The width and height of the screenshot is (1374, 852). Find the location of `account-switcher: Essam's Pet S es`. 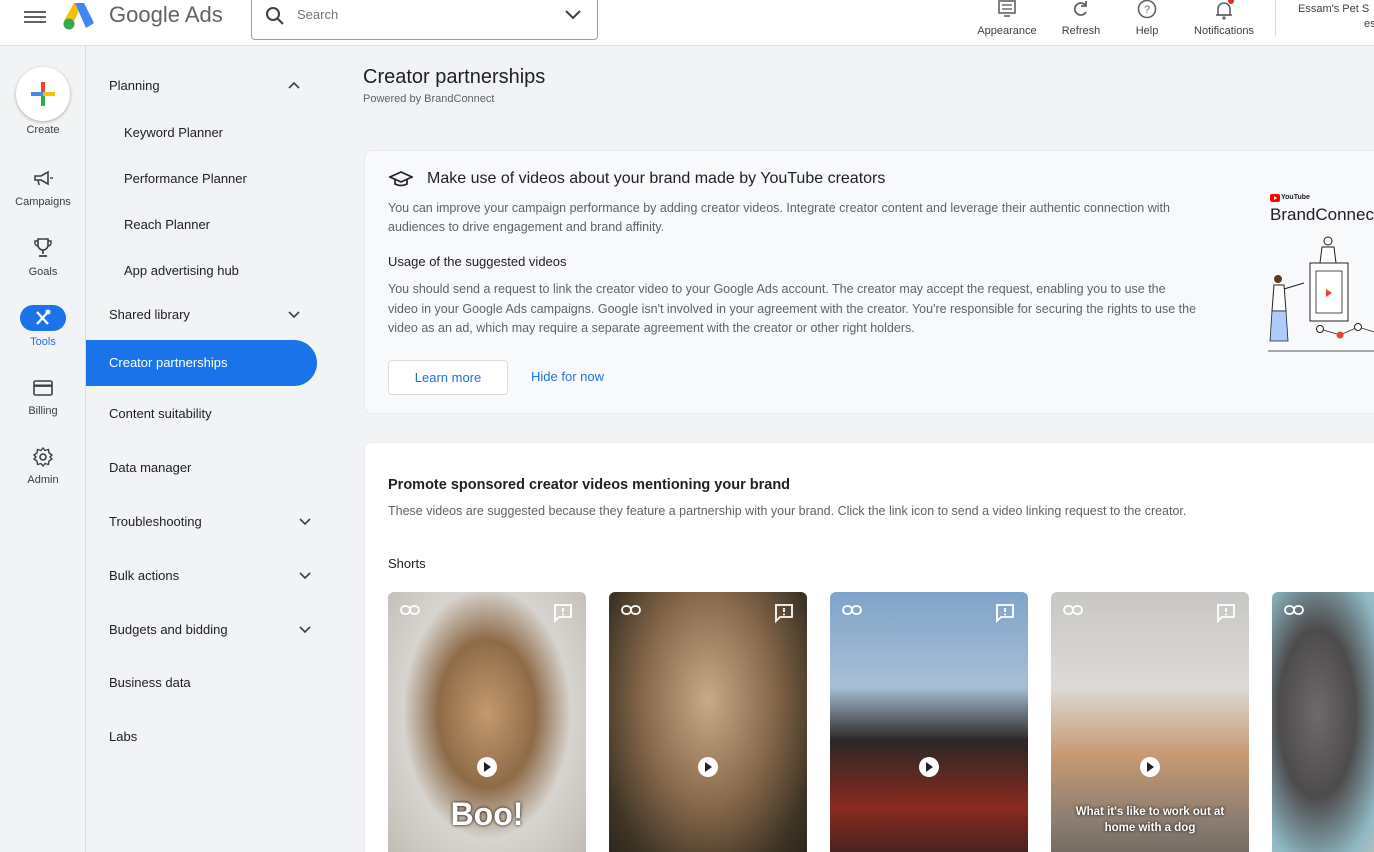

account-switcher: Essam's Pet S es is located at coordinates (1336, 17).